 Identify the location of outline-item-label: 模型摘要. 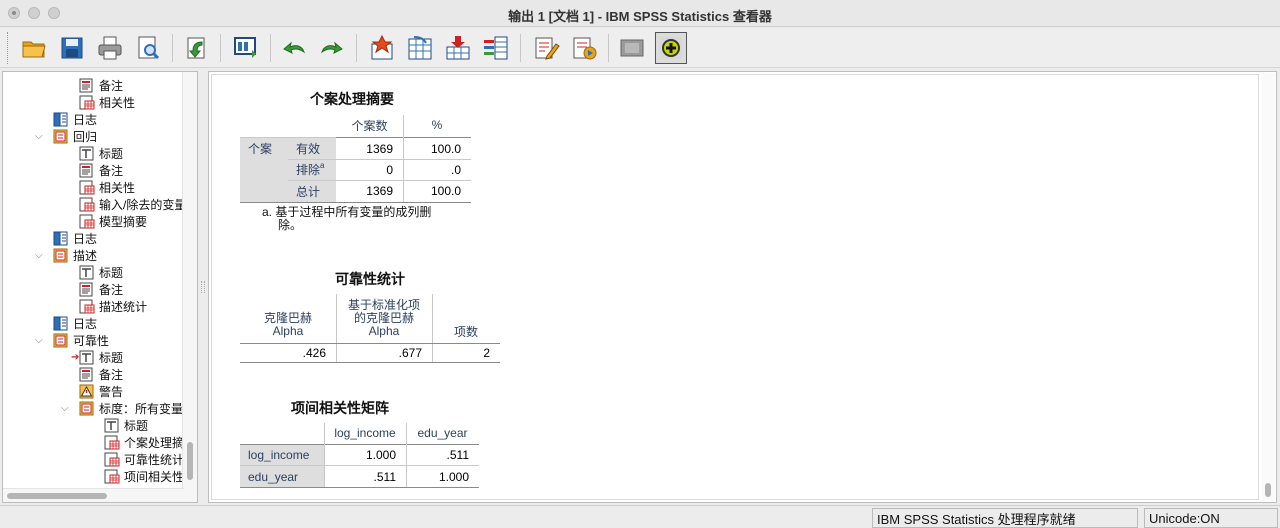
(123, 222).